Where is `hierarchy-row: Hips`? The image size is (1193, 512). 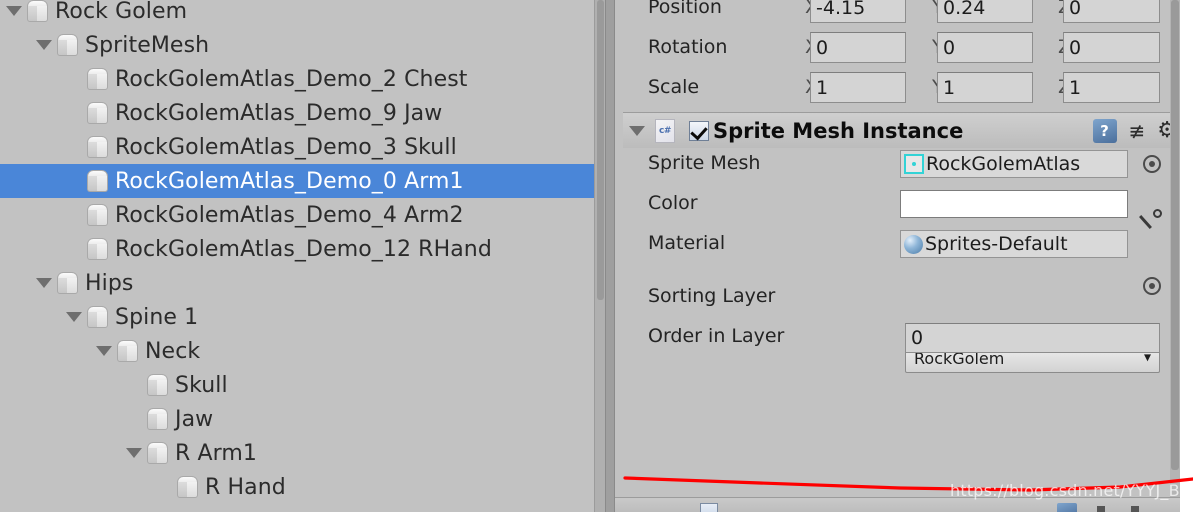
hierarchy-row: Hips is located at coordinates (302, 283).